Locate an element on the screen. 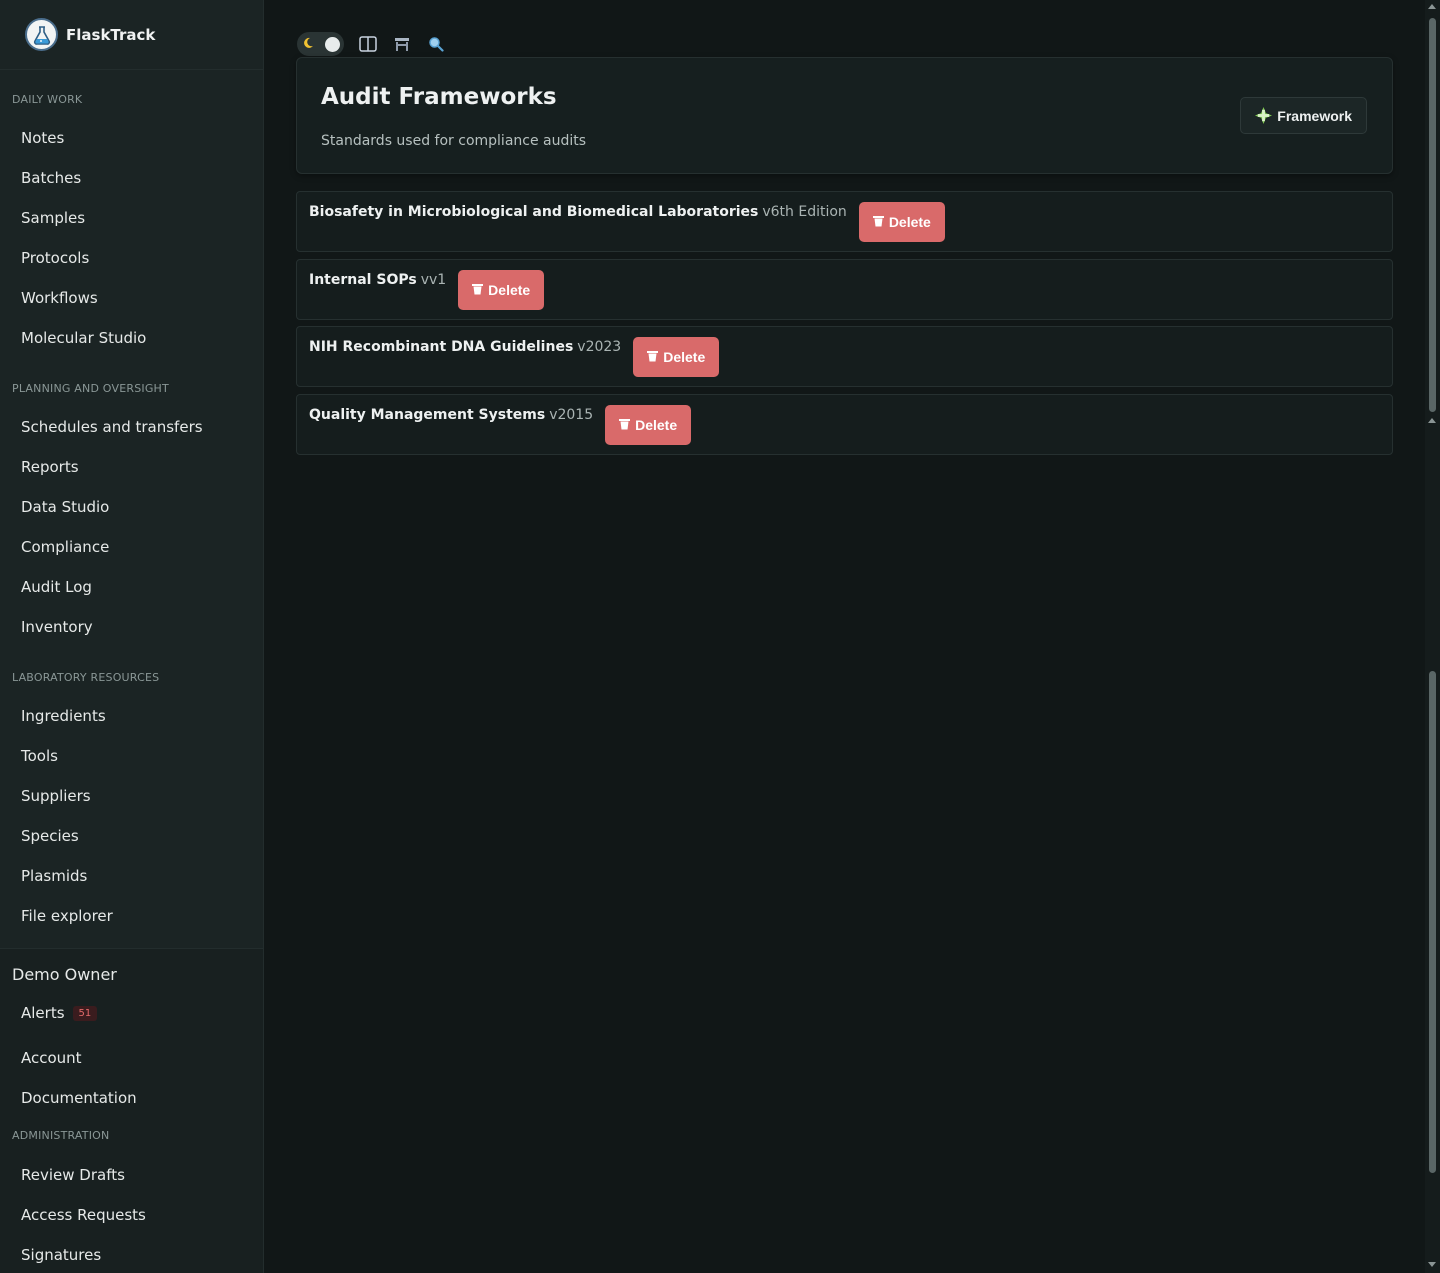 This screenshot has width=1440, height=1273. sidebar-item-review-drafts: Review Drafts is located at coordinates (73, 1175).